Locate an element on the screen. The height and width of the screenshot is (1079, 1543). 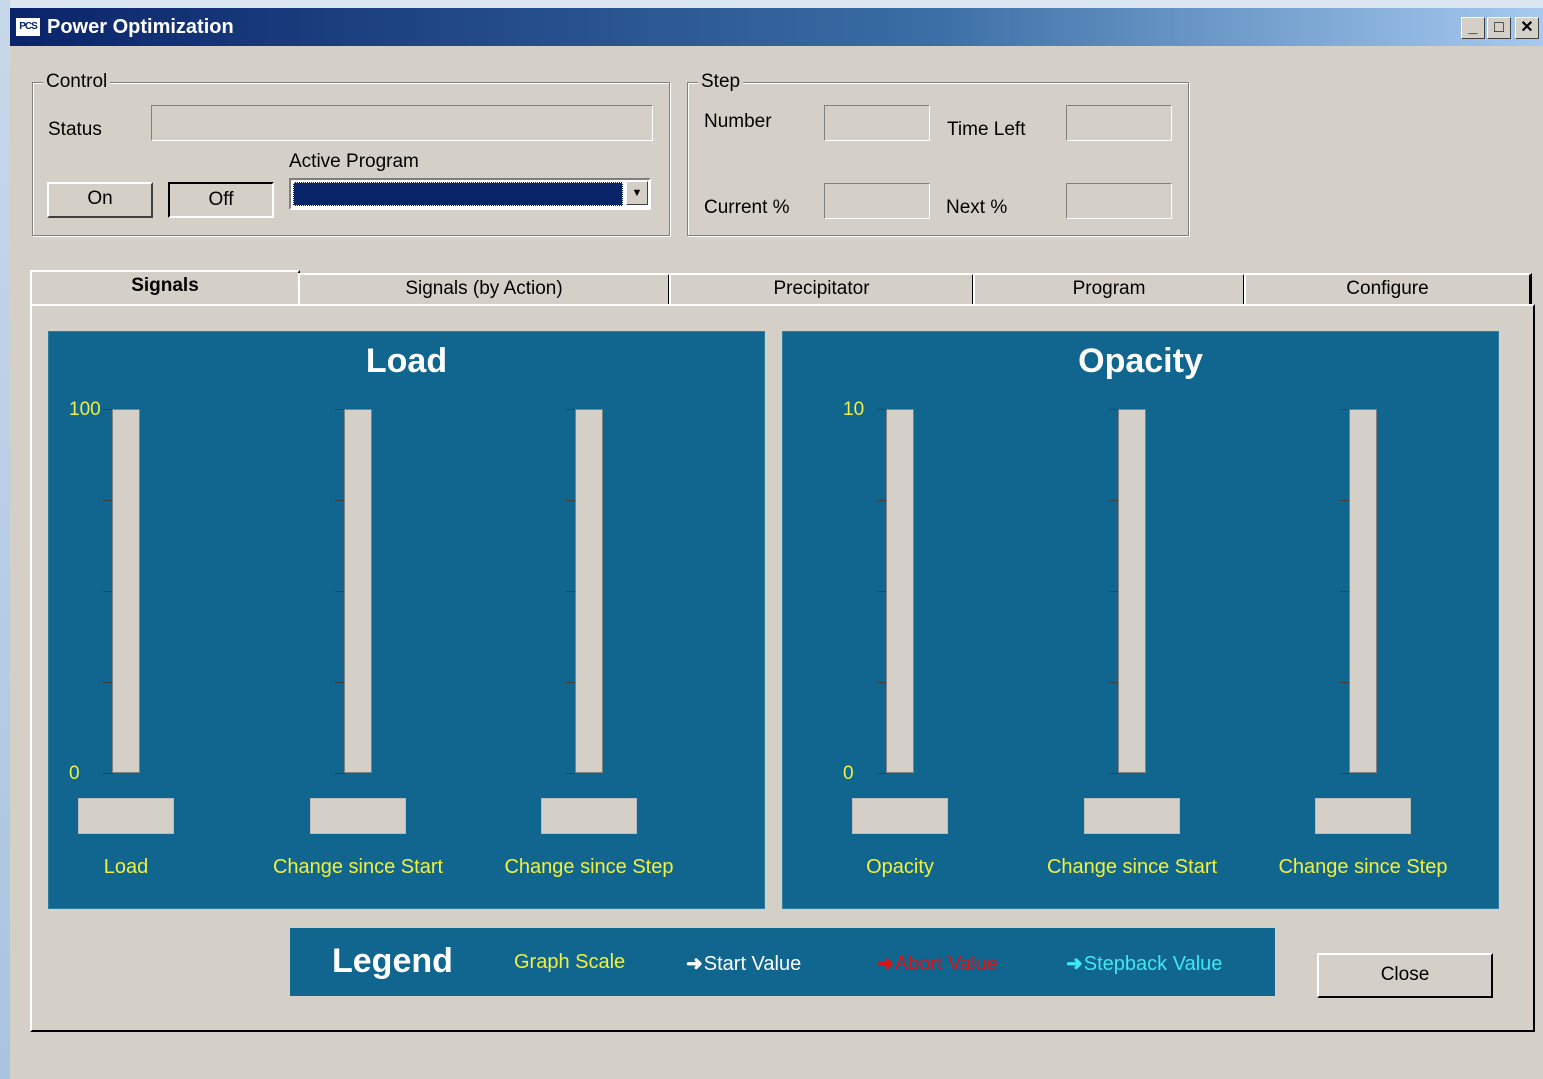
active-program-select: ▼ is located at coordinates (470, 194).